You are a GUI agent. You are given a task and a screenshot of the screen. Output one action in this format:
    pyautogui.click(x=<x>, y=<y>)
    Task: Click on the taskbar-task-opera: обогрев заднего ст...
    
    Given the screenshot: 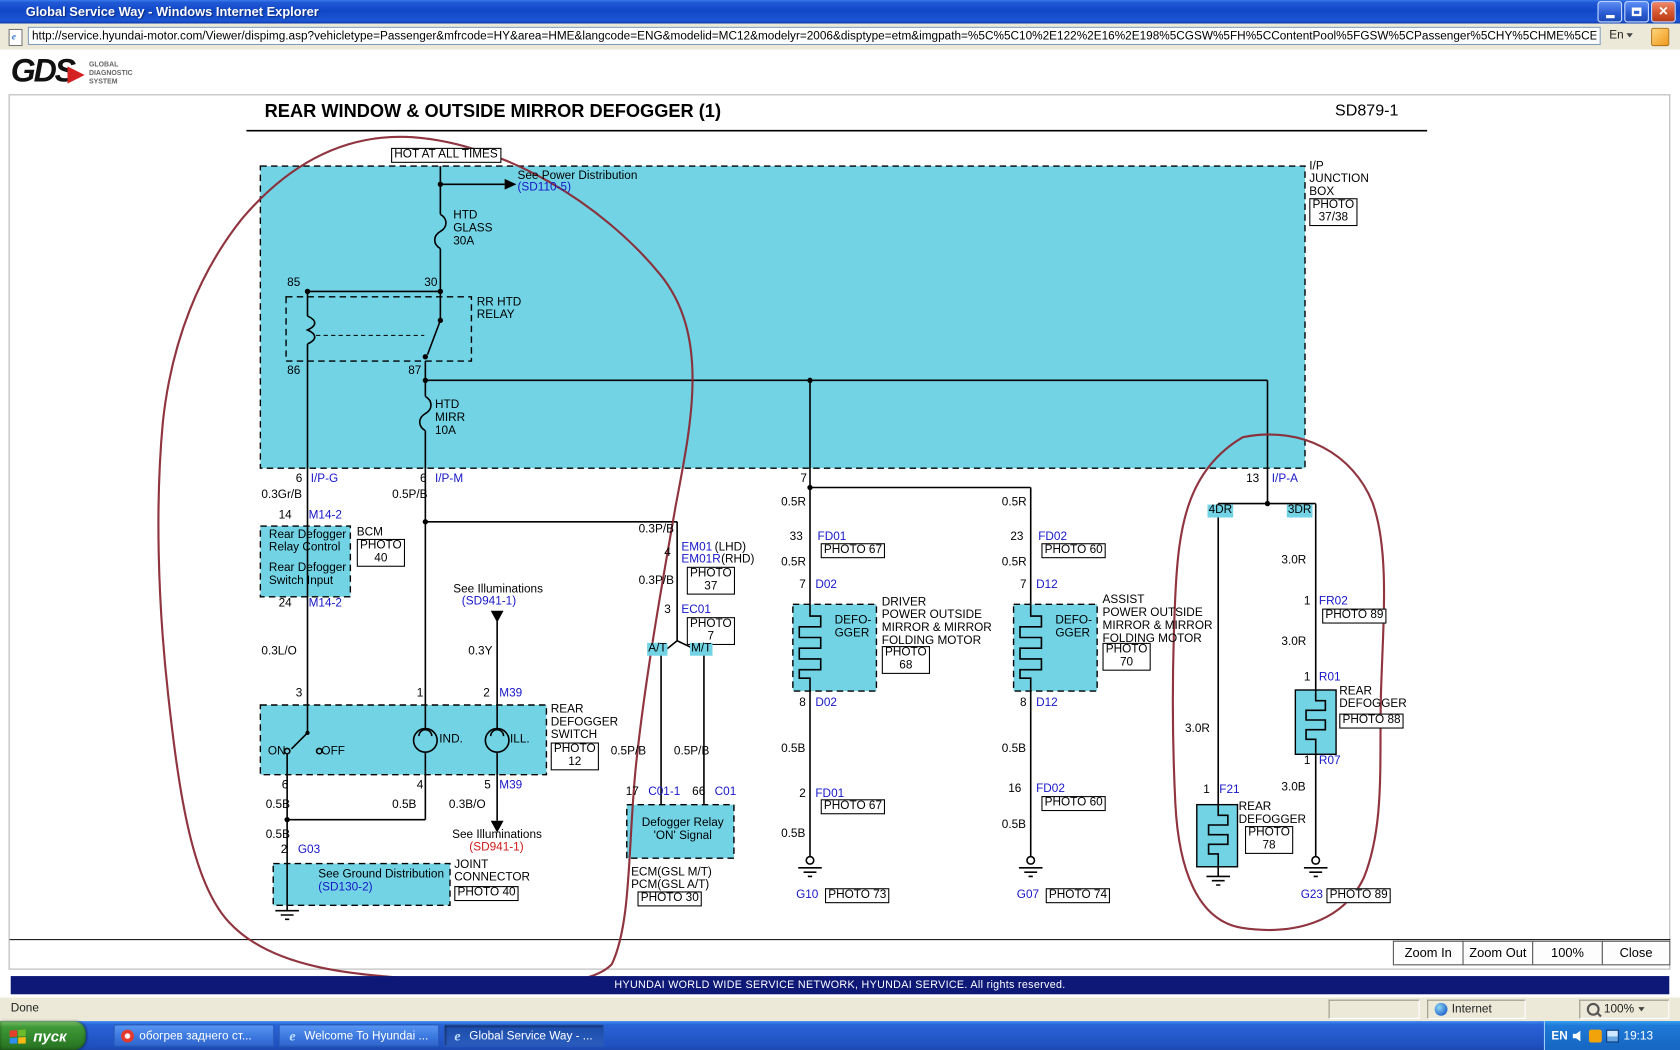 What is the action you would take?
    pyautogui.click(x=194, y=1035)
    